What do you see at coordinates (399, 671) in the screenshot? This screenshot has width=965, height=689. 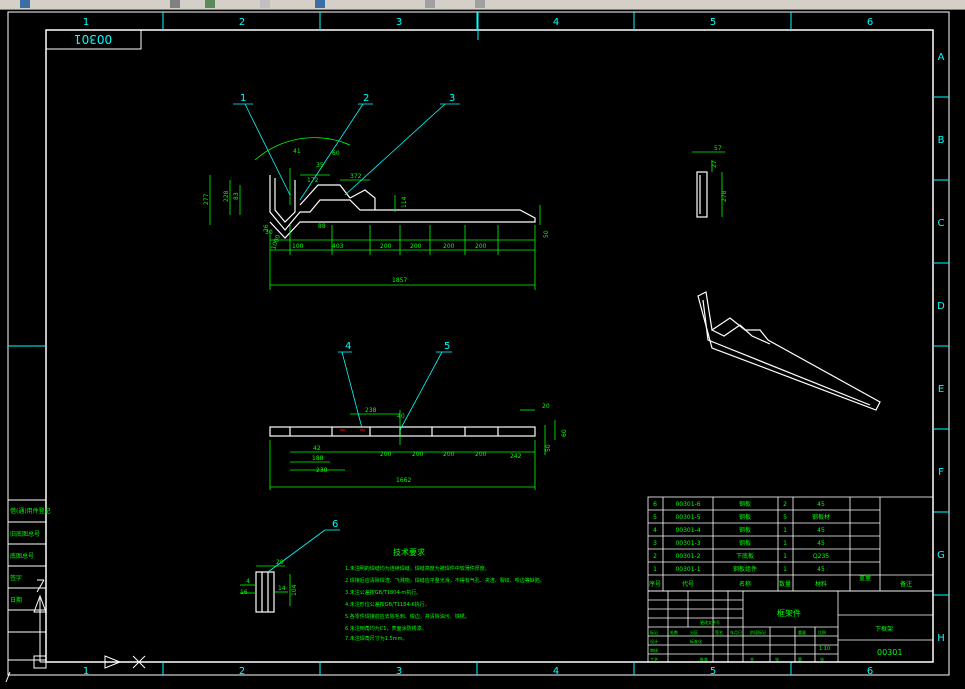 I see `col-label: 3` at bounding box center [399, 671].